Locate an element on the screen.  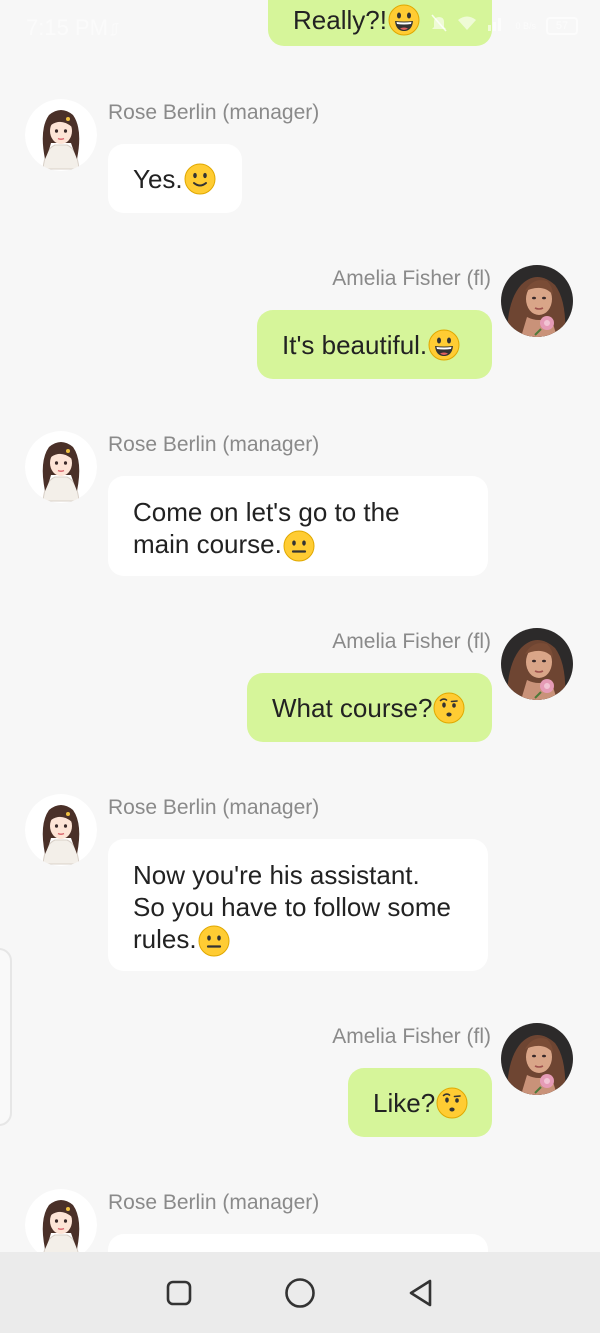
message-text-line: Come on let's go to the is located at coordinates (266, 512).